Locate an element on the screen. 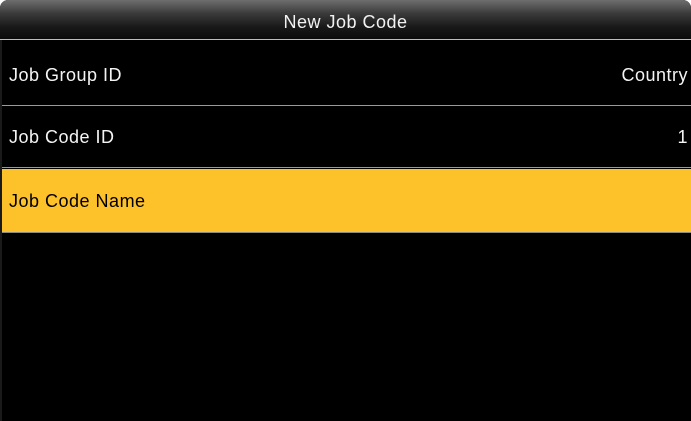 This screenshot has height=421, width=691. menu-item-job-group-id: Job Group ID Country is located at coordinates (345, 75).